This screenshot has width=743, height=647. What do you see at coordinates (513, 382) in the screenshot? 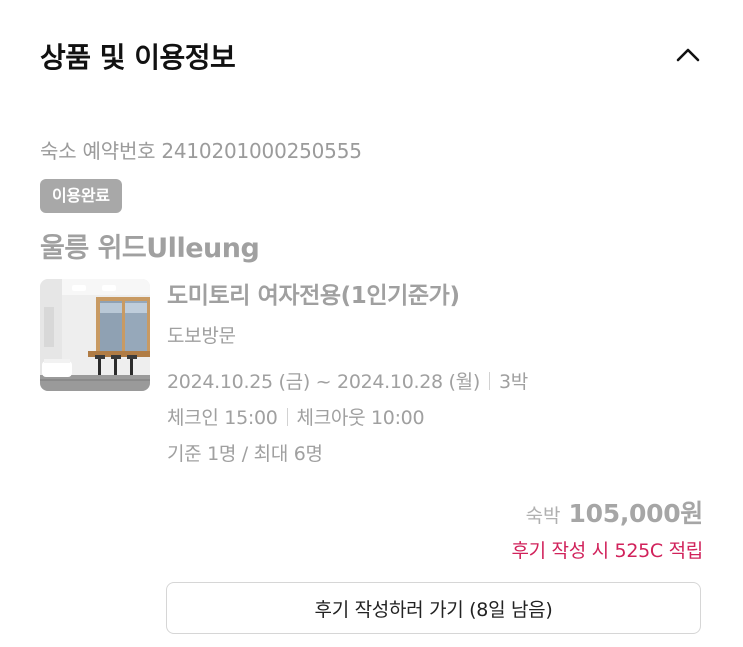
I see `stay-nights: 3박` at bounding box center [513, 382].